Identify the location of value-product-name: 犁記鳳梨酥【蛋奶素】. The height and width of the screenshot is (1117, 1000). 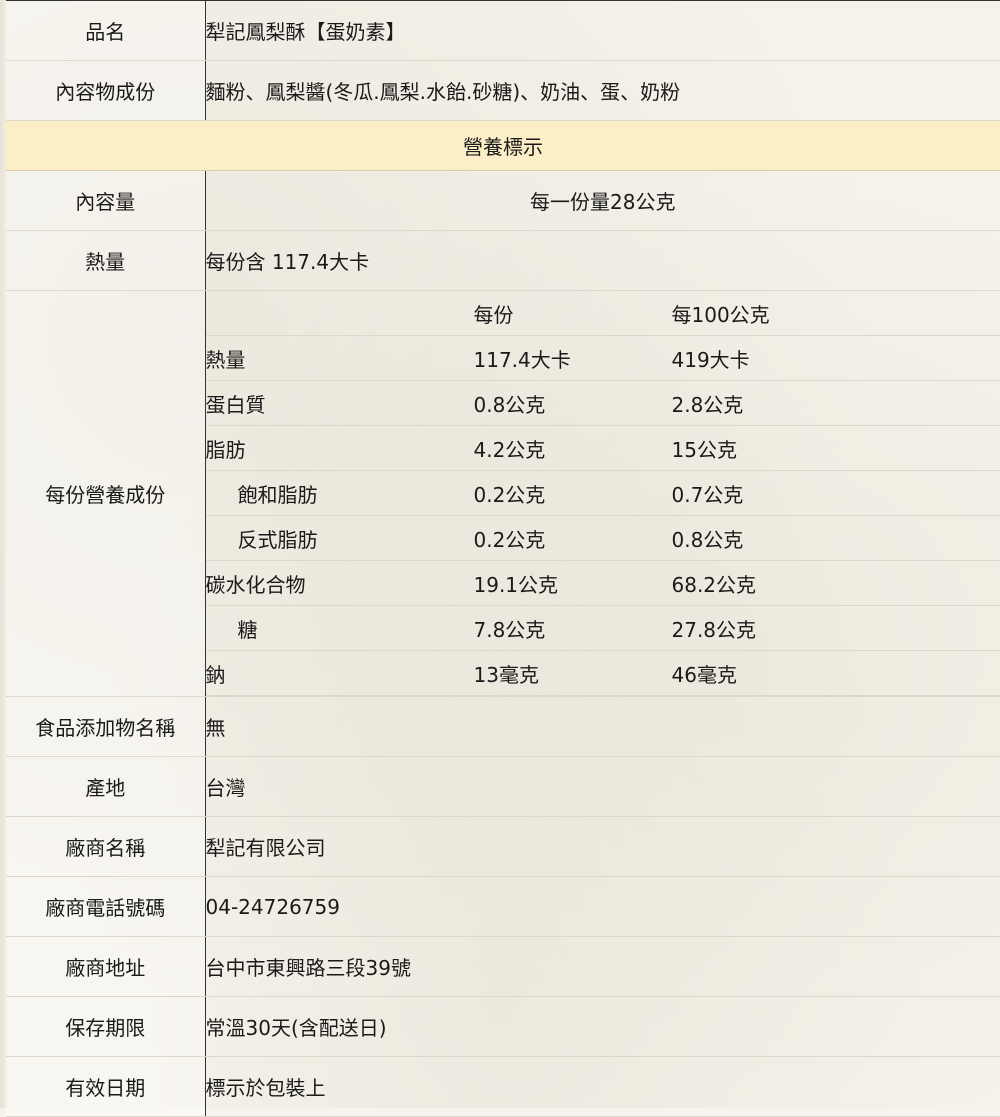
(602, 31).